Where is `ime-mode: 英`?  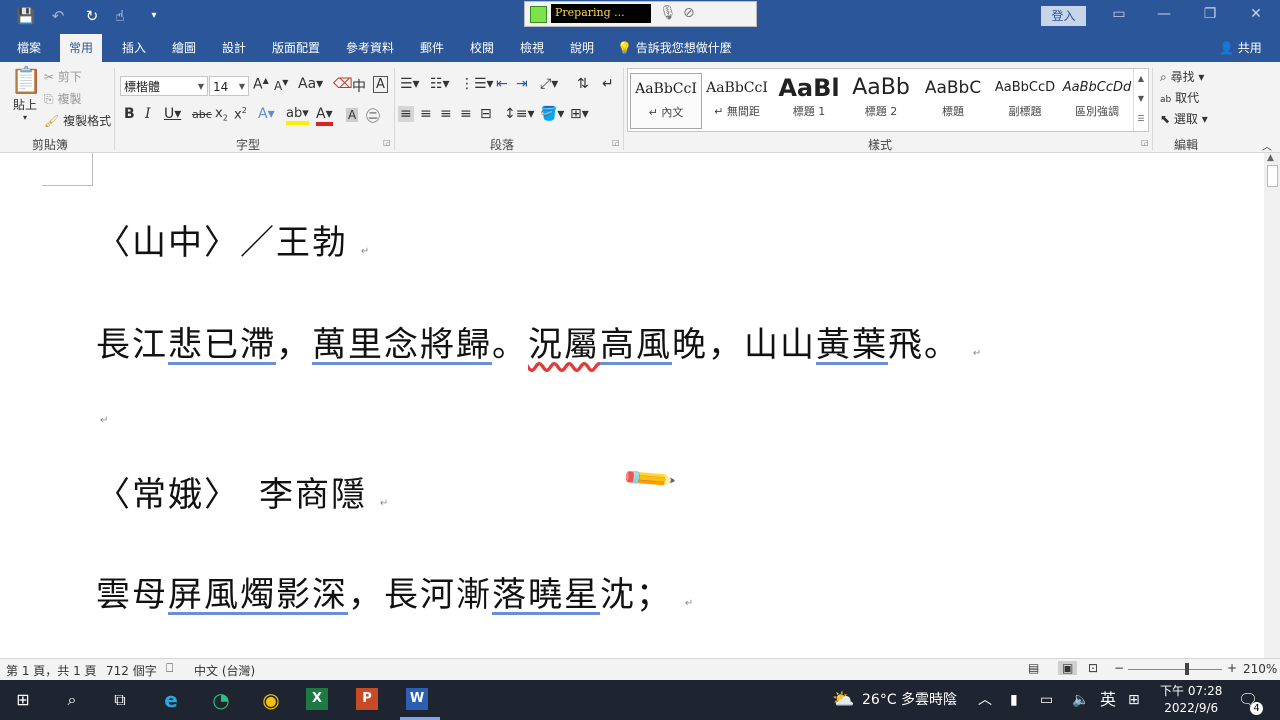 ime-mode: 英 is located at coordinates (1108, 700).